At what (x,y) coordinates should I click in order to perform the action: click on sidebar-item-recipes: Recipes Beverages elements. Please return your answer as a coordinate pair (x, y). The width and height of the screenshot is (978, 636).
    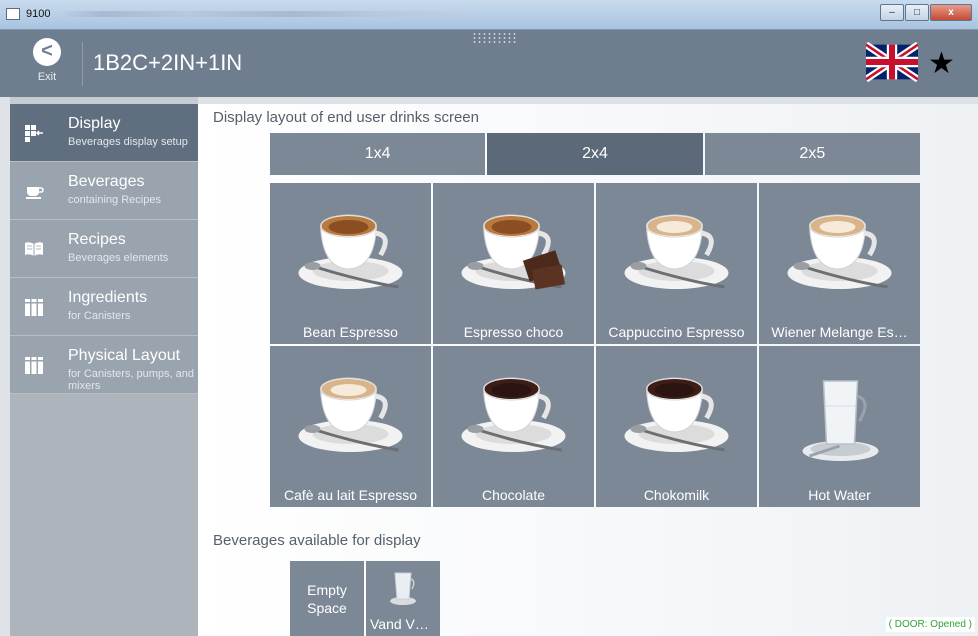
    Looking at the image, I should click on (104, 249).